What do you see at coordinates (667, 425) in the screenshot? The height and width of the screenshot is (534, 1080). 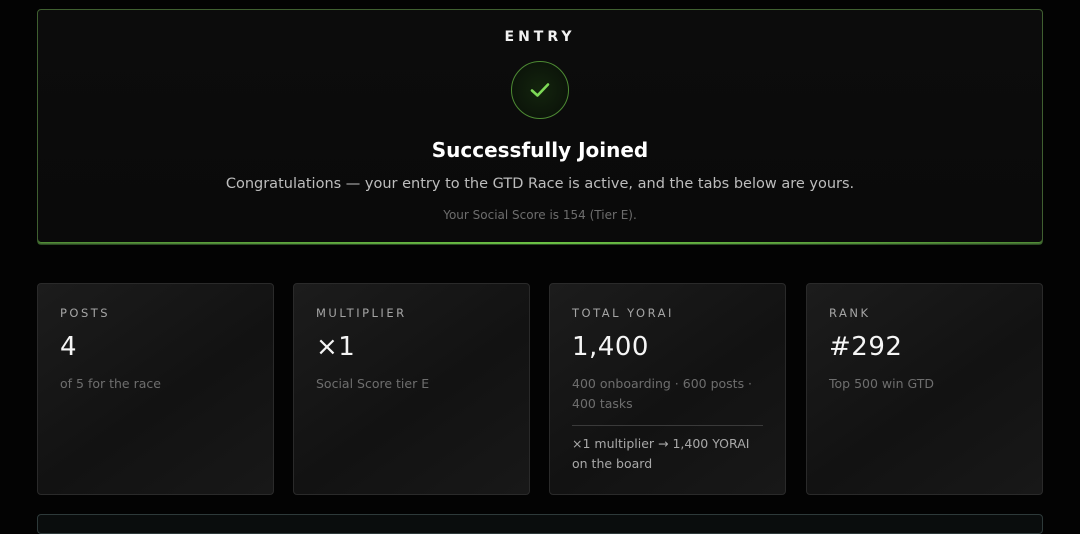 I see `stat-divider` at bounding box center [667, 425].